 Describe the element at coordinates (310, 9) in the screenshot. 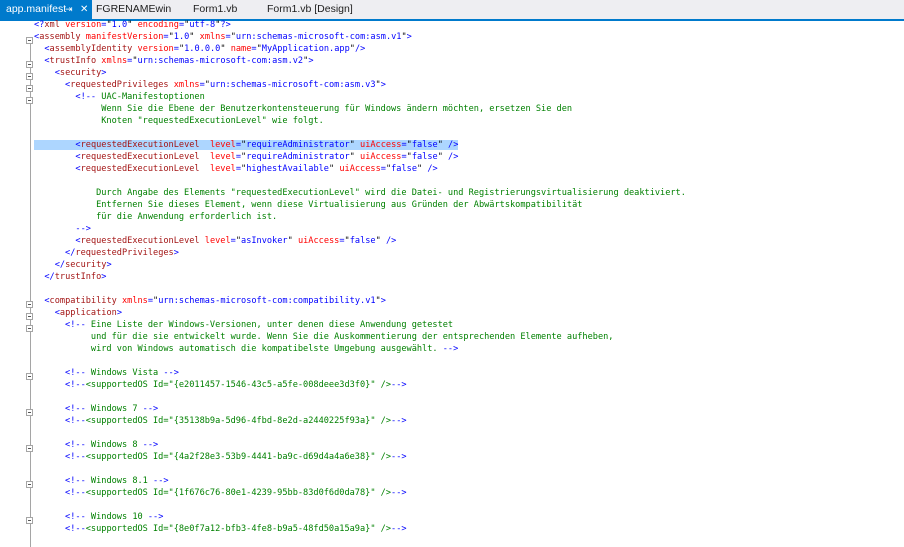

I see `tab-form1-vb-design: Form1.vb [Design]` at that location.